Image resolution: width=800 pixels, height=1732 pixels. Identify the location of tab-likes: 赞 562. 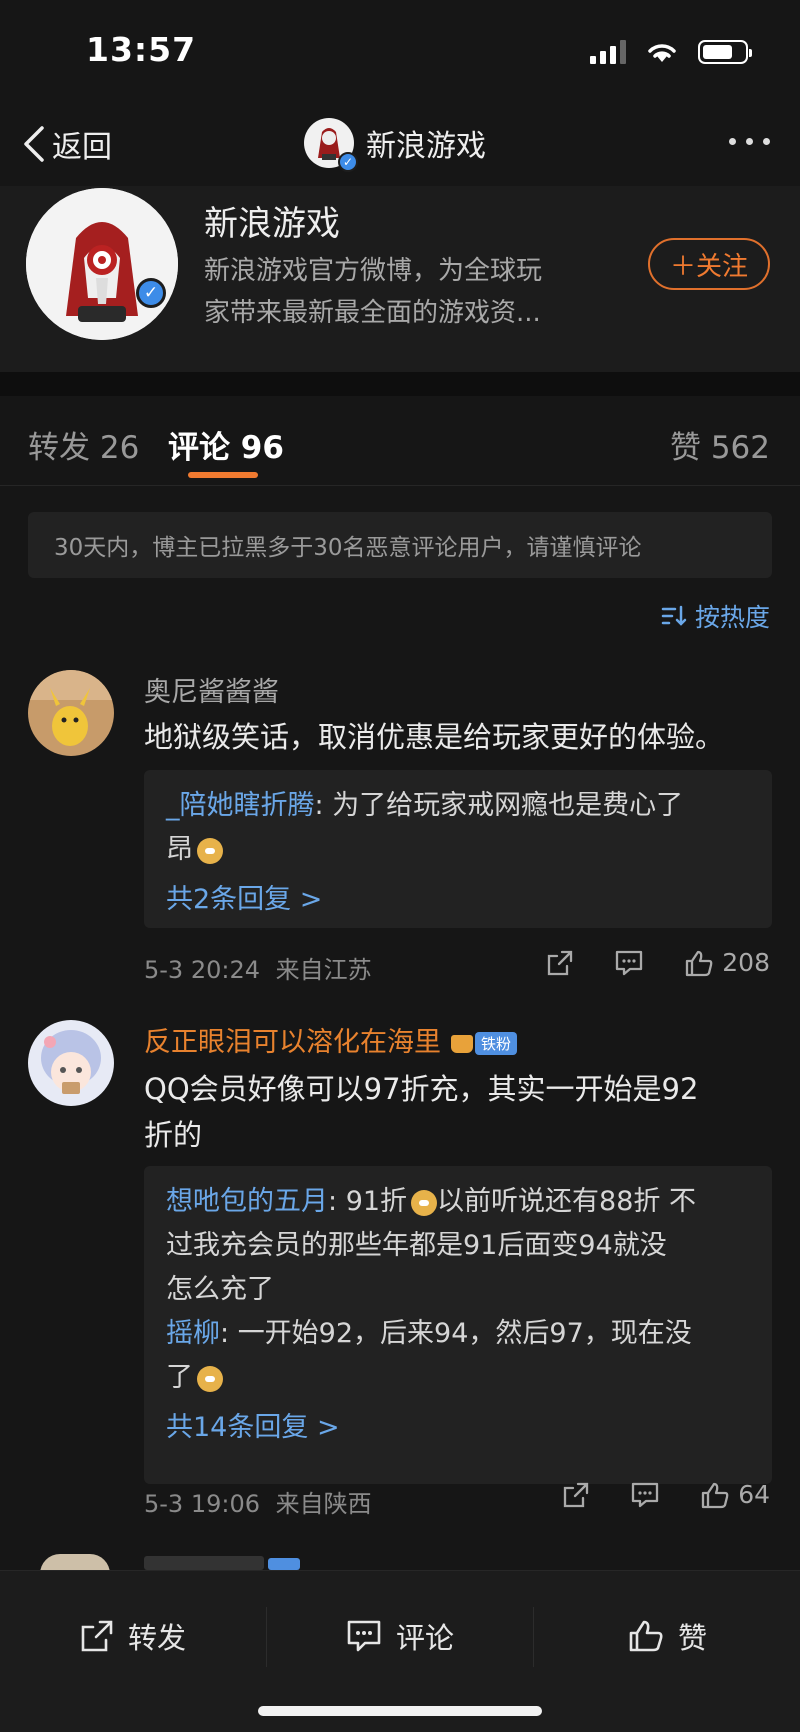
(720, 444).